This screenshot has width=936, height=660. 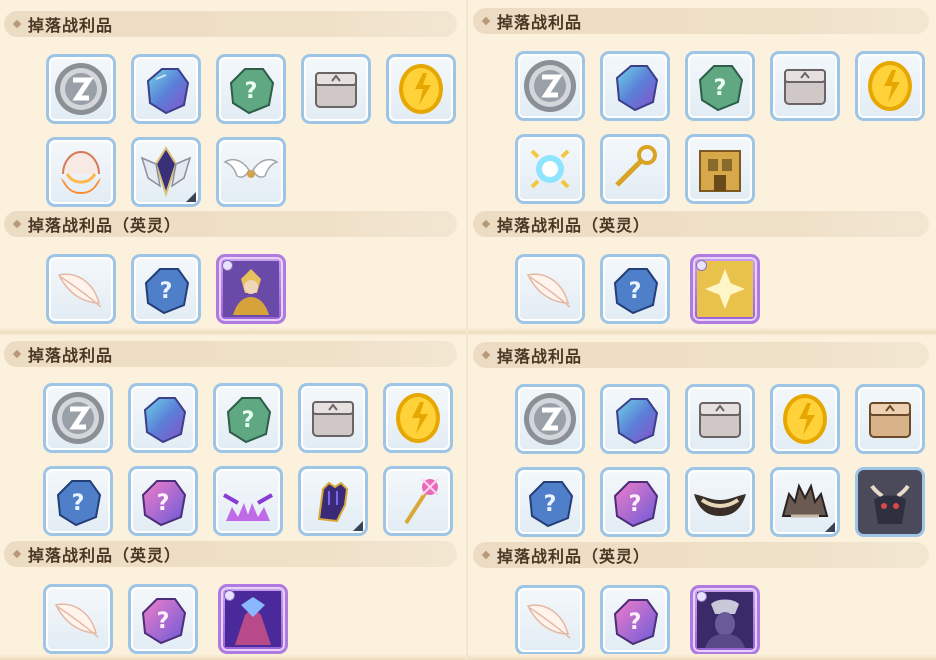 I want to click on brown-chest-icon, so click(x=890, y=420).